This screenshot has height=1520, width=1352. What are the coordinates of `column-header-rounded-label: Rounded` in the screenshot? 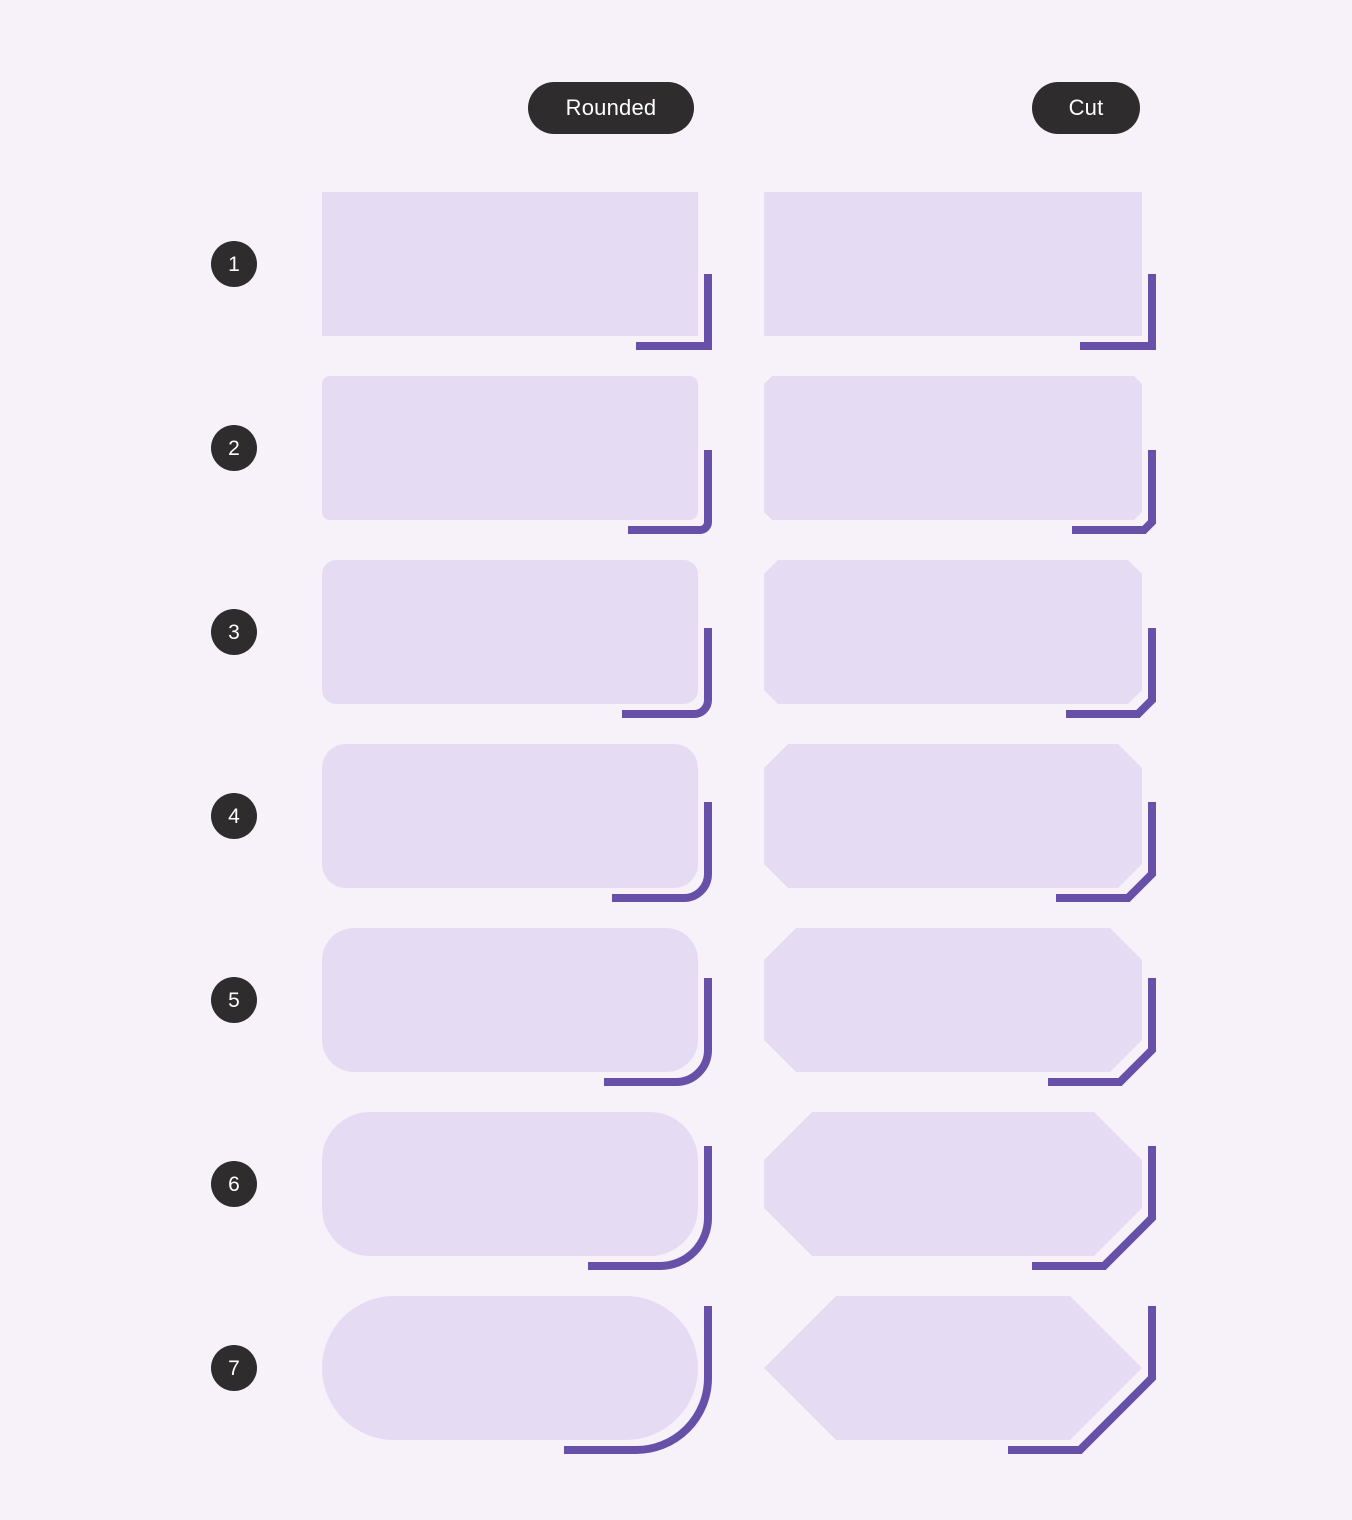 It's located at (611, 107).